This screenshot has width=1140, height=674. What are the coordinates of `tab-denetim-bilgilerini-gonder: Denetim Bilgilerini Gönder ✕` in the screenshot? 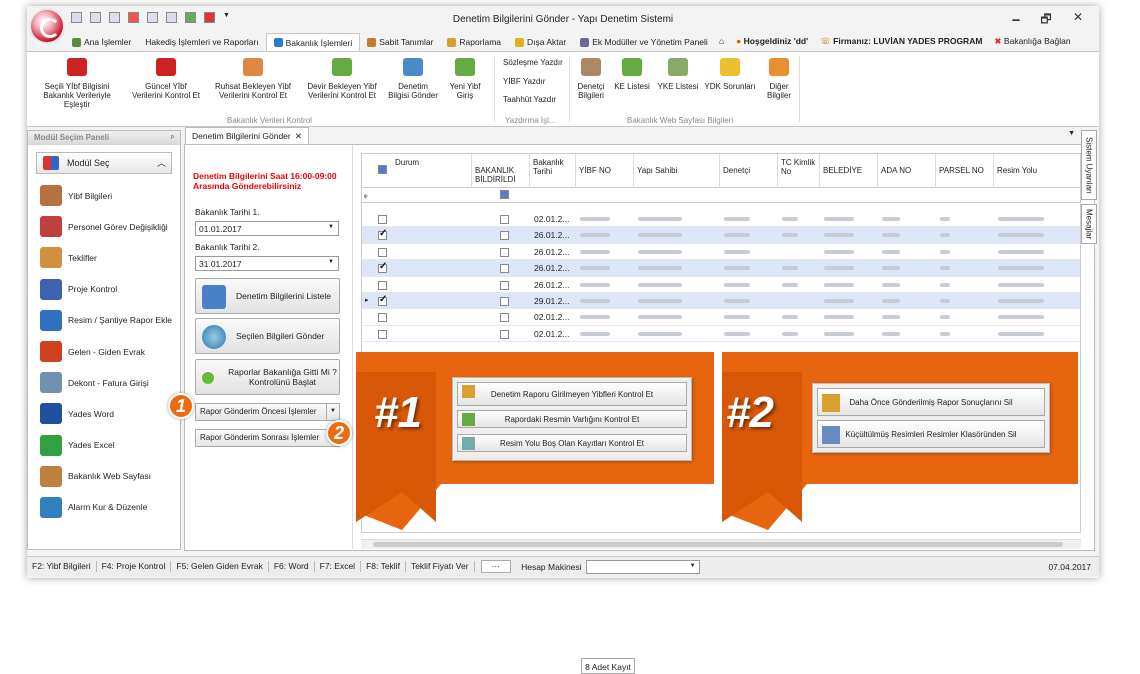 It's located at (247, 135).